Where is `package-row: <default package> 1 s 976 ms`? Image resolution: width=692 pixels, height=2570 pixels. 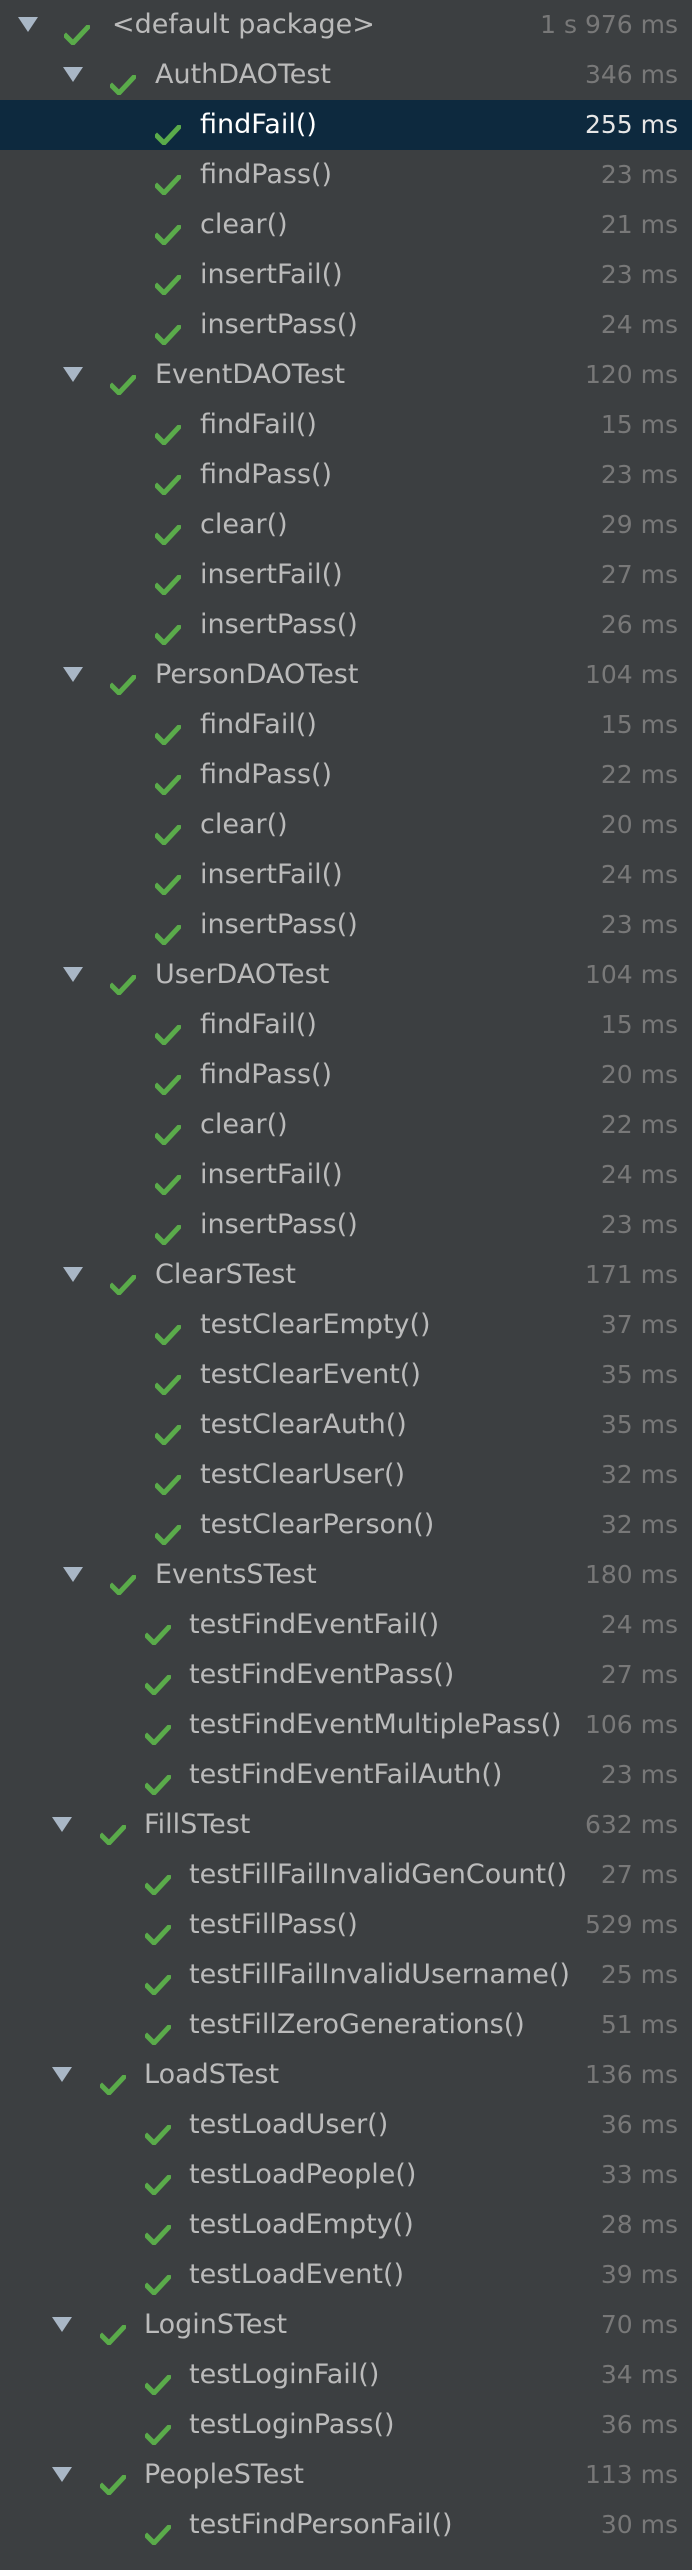
package-row: <default package> 1 s 976 ms is located at coordinates (346, 25).